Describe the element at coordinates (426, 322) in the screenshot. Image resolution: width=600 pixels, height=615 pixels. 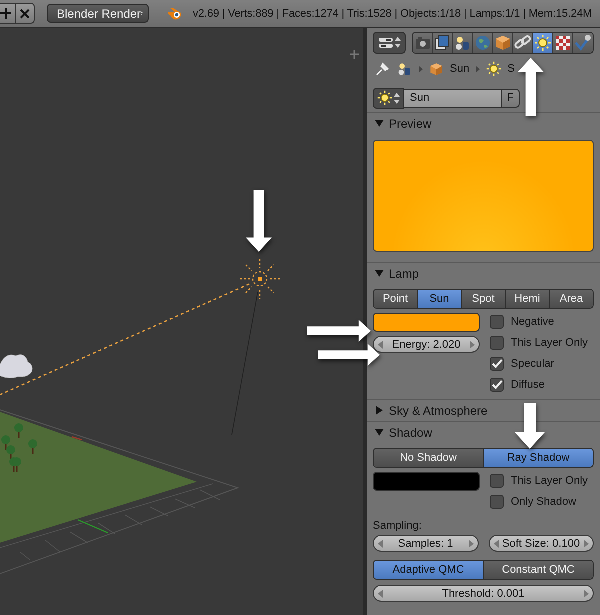
I see `lamp-color-field` at that location.